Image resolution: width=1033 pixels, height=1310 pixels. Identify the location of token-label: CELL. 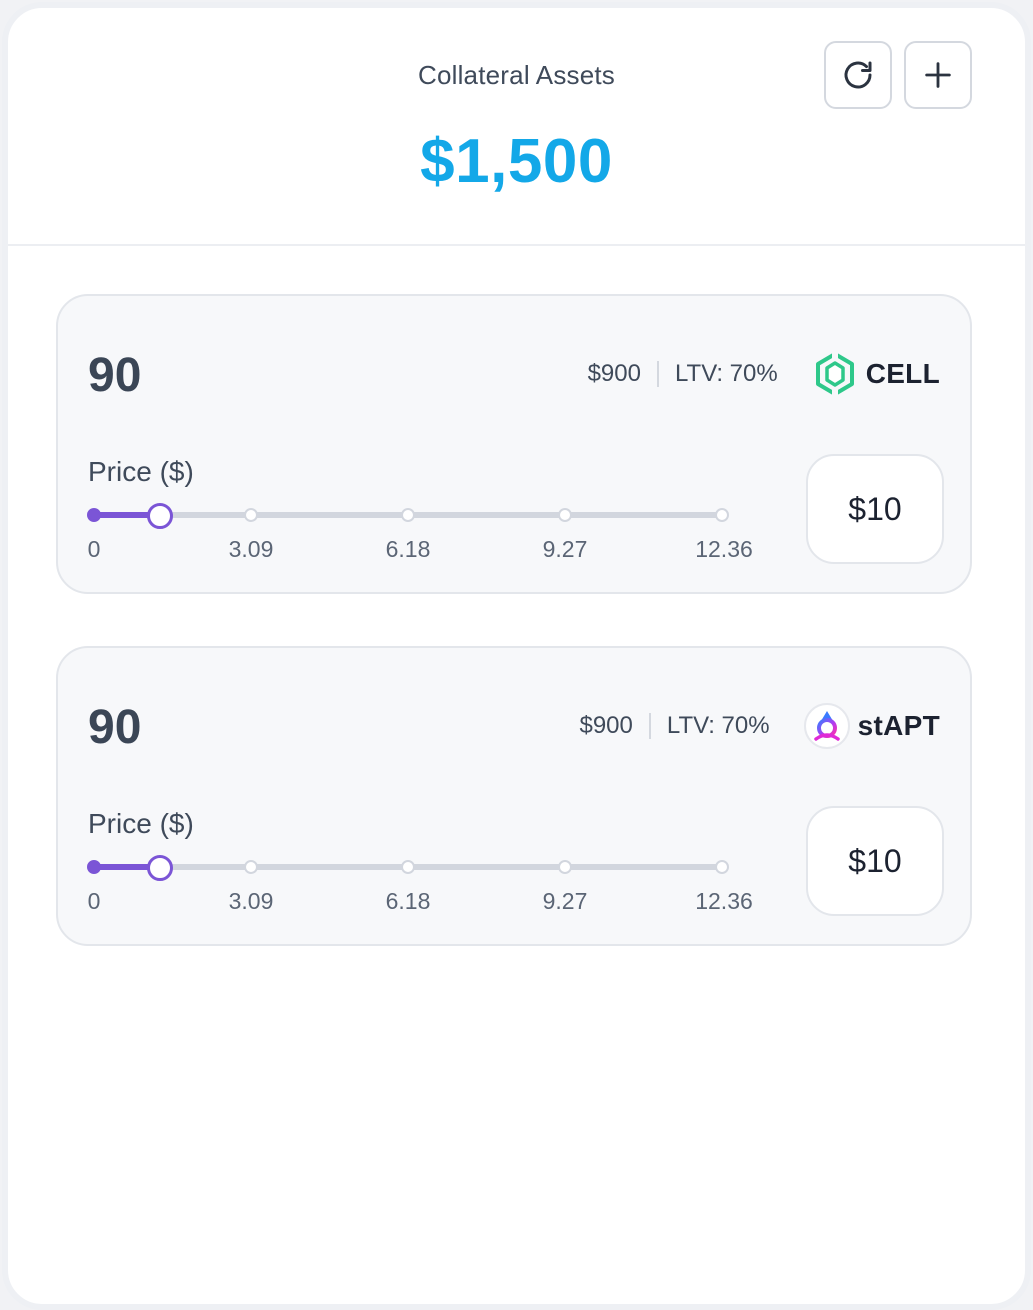
(876, 374).